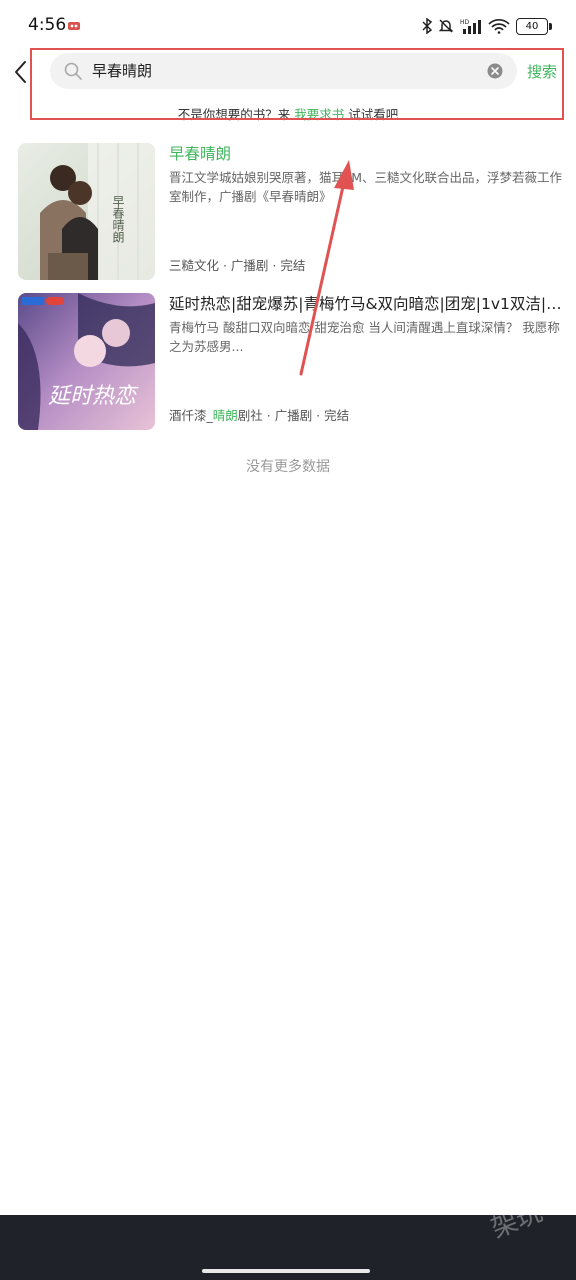  What do you see at coordinates (427, 26) in the screenshot?
I see `bluetooth-icon` at bounding box center [427, 26].